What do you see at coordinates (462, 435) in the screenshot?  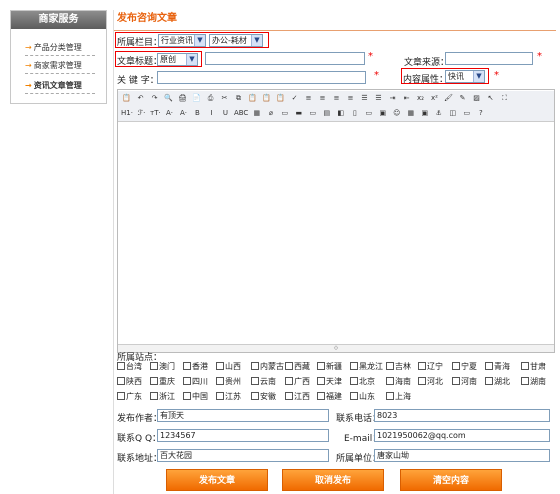 I see `email-input: 1021950062@qq.com` at bounding box center [462, 435].